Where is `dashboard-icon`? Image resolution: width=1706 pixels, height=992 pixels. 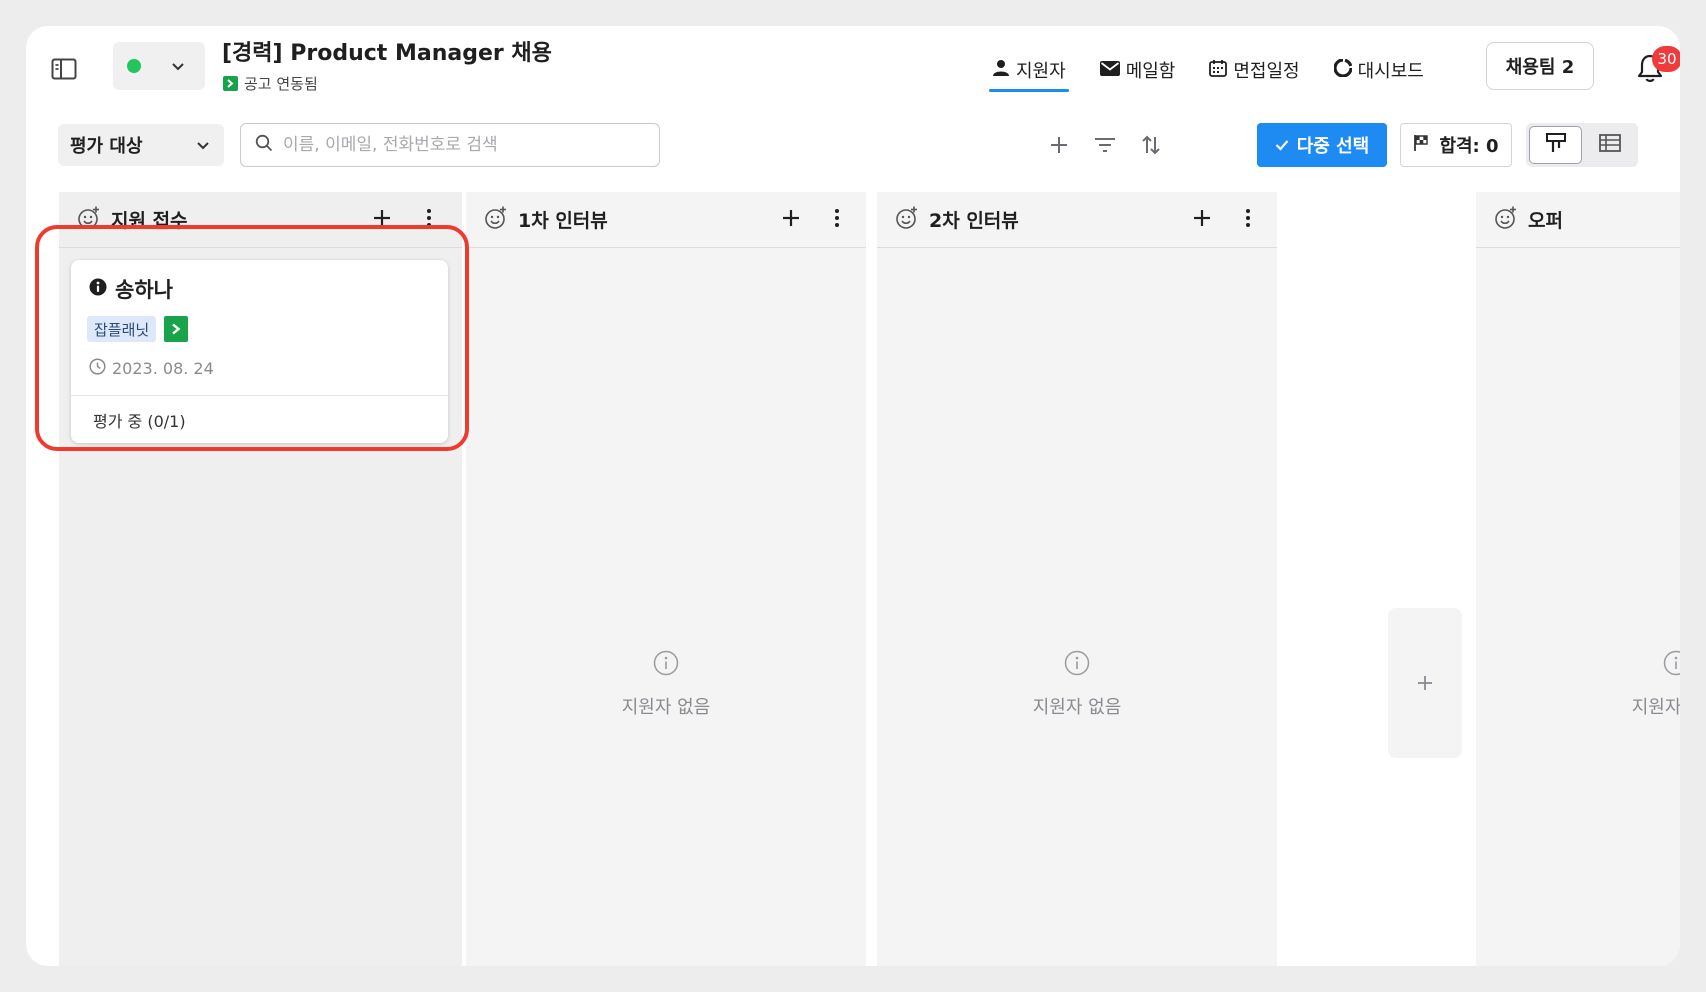 dashboard-icon is located at coordinates (1343, 69).